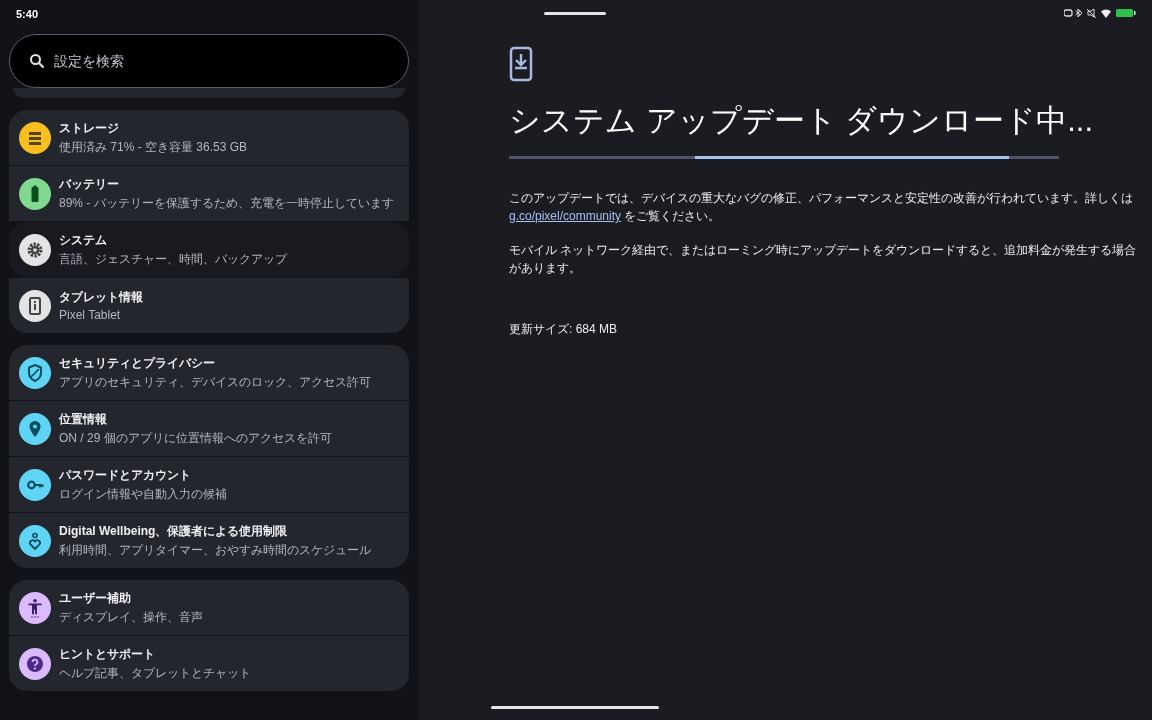 Image resolution: width=1152 pixels, height=720 pixels. I want to click on item-subtitle: ディスプレイ、操作、音声, so click(131, 617).